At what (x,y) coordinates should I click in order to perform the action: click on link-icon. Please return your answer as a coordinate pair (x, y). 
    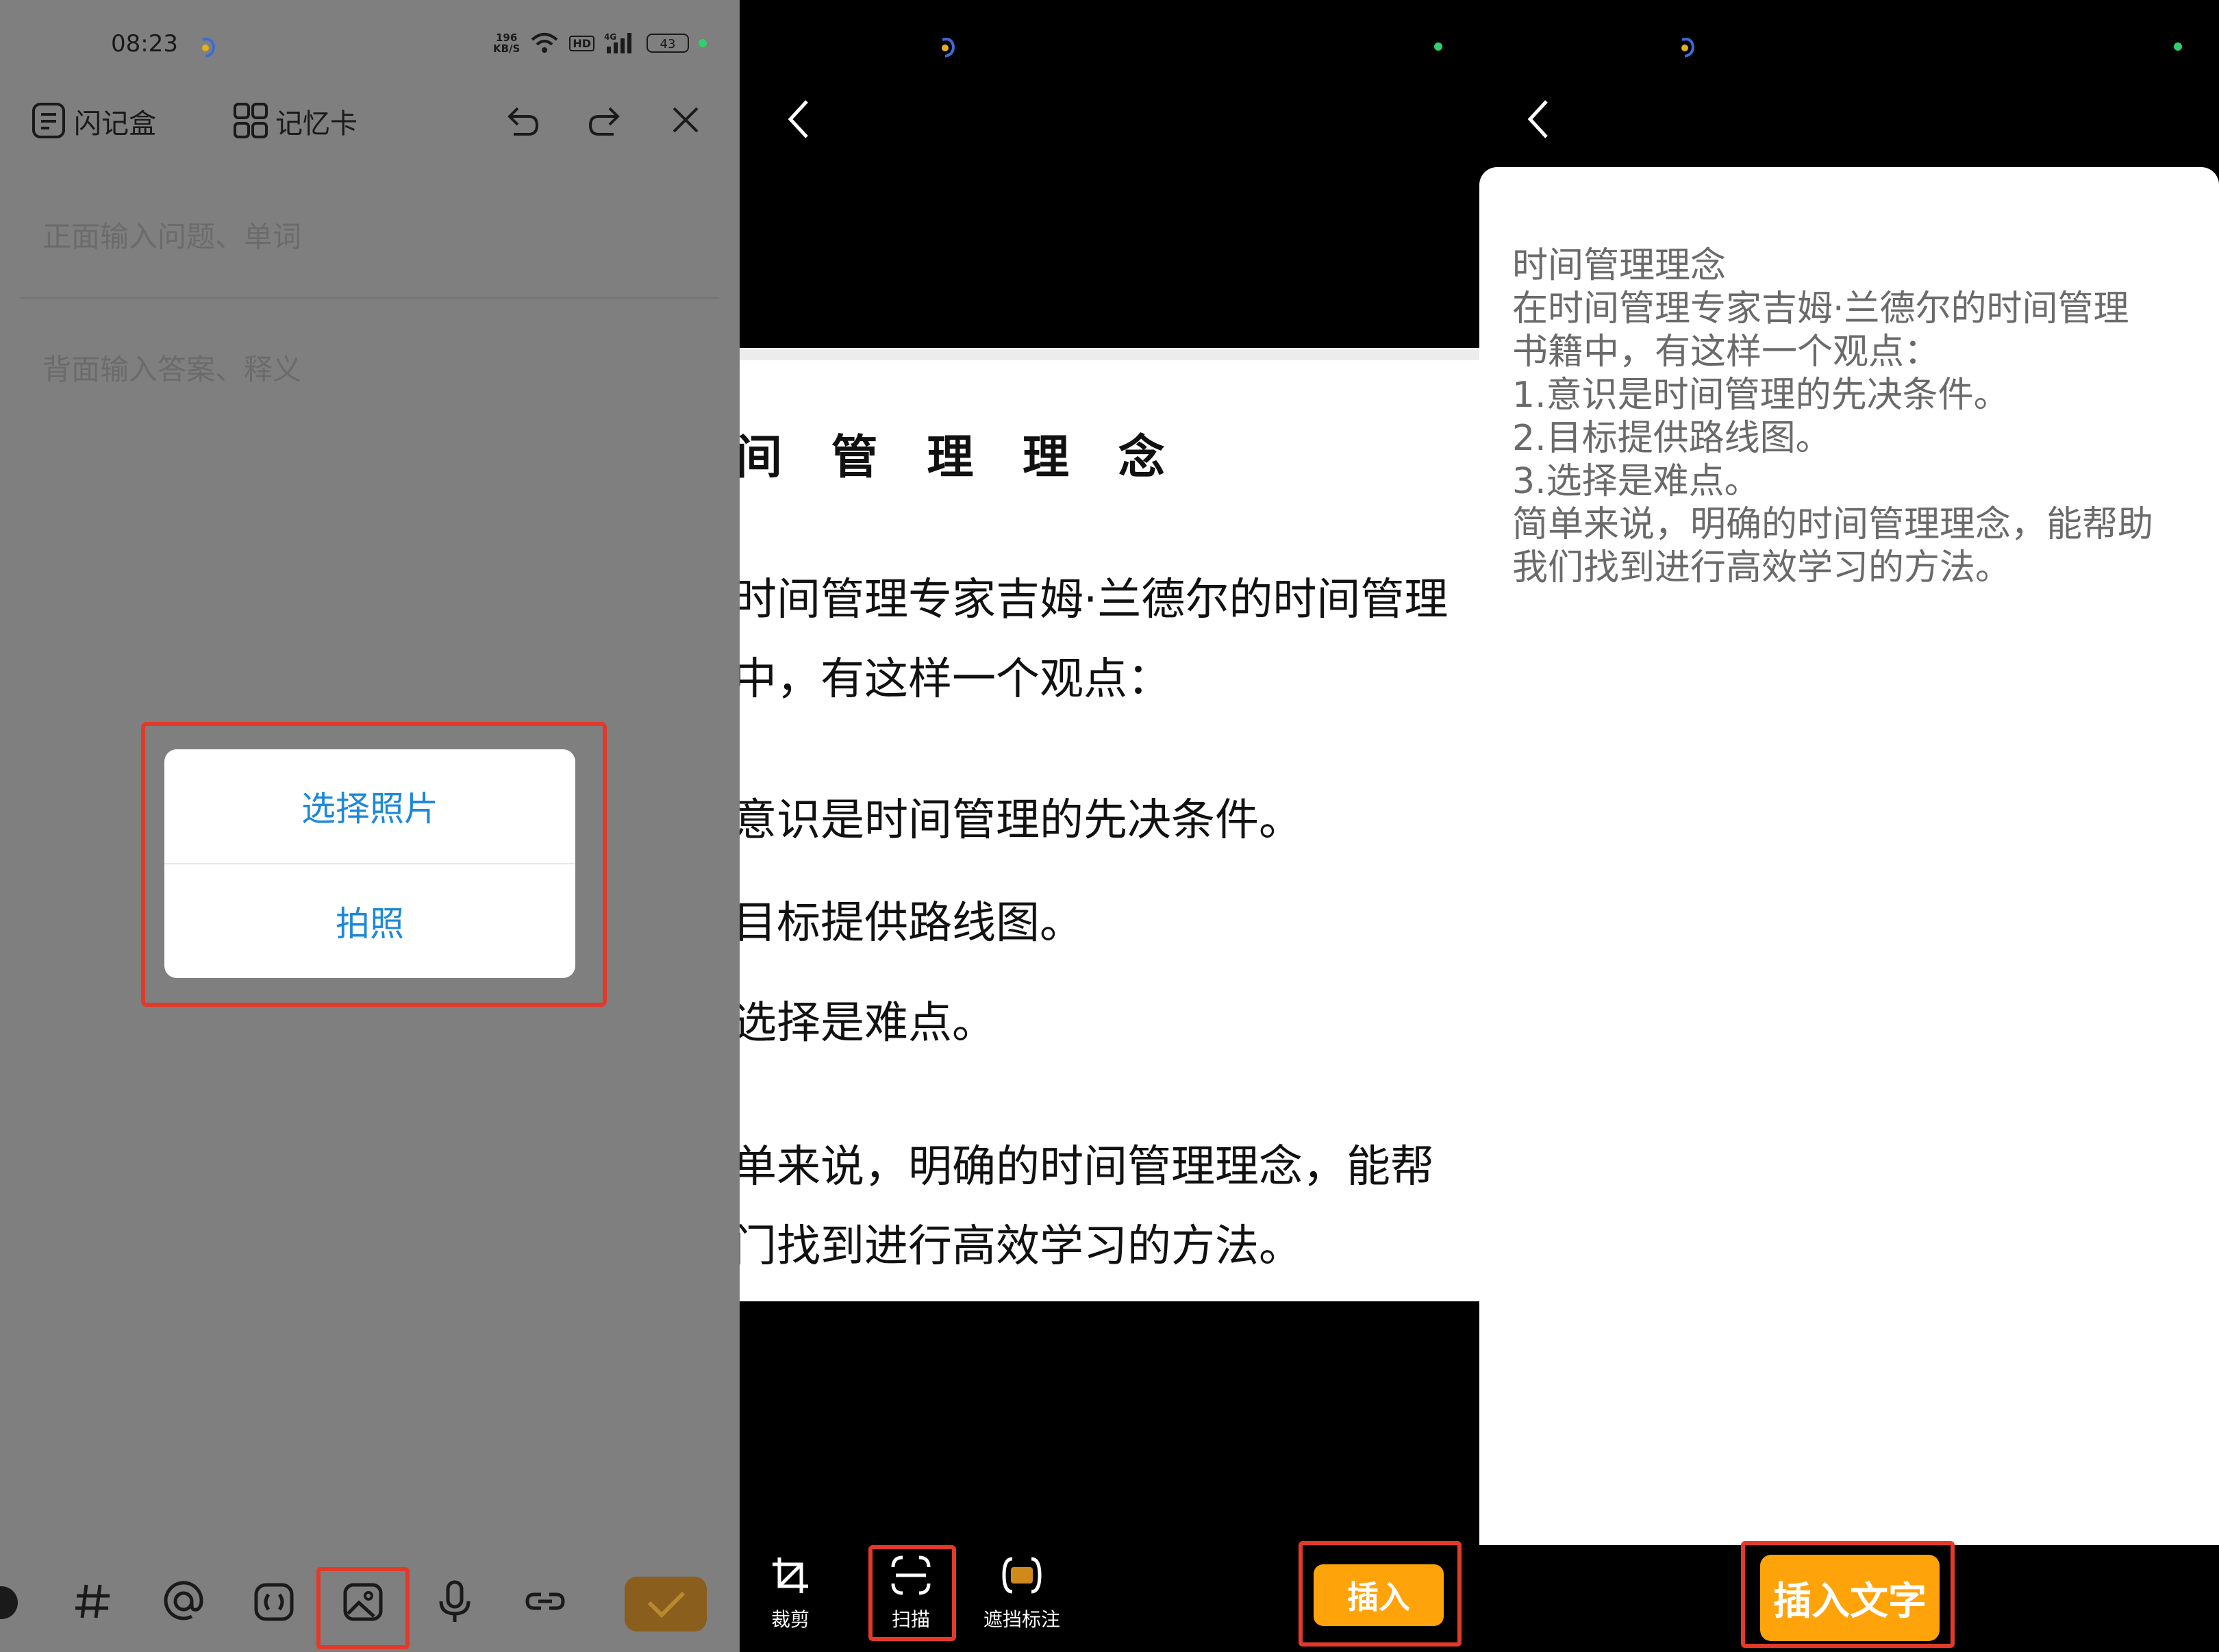
    Looking at the image, I should click on (545, 1601).